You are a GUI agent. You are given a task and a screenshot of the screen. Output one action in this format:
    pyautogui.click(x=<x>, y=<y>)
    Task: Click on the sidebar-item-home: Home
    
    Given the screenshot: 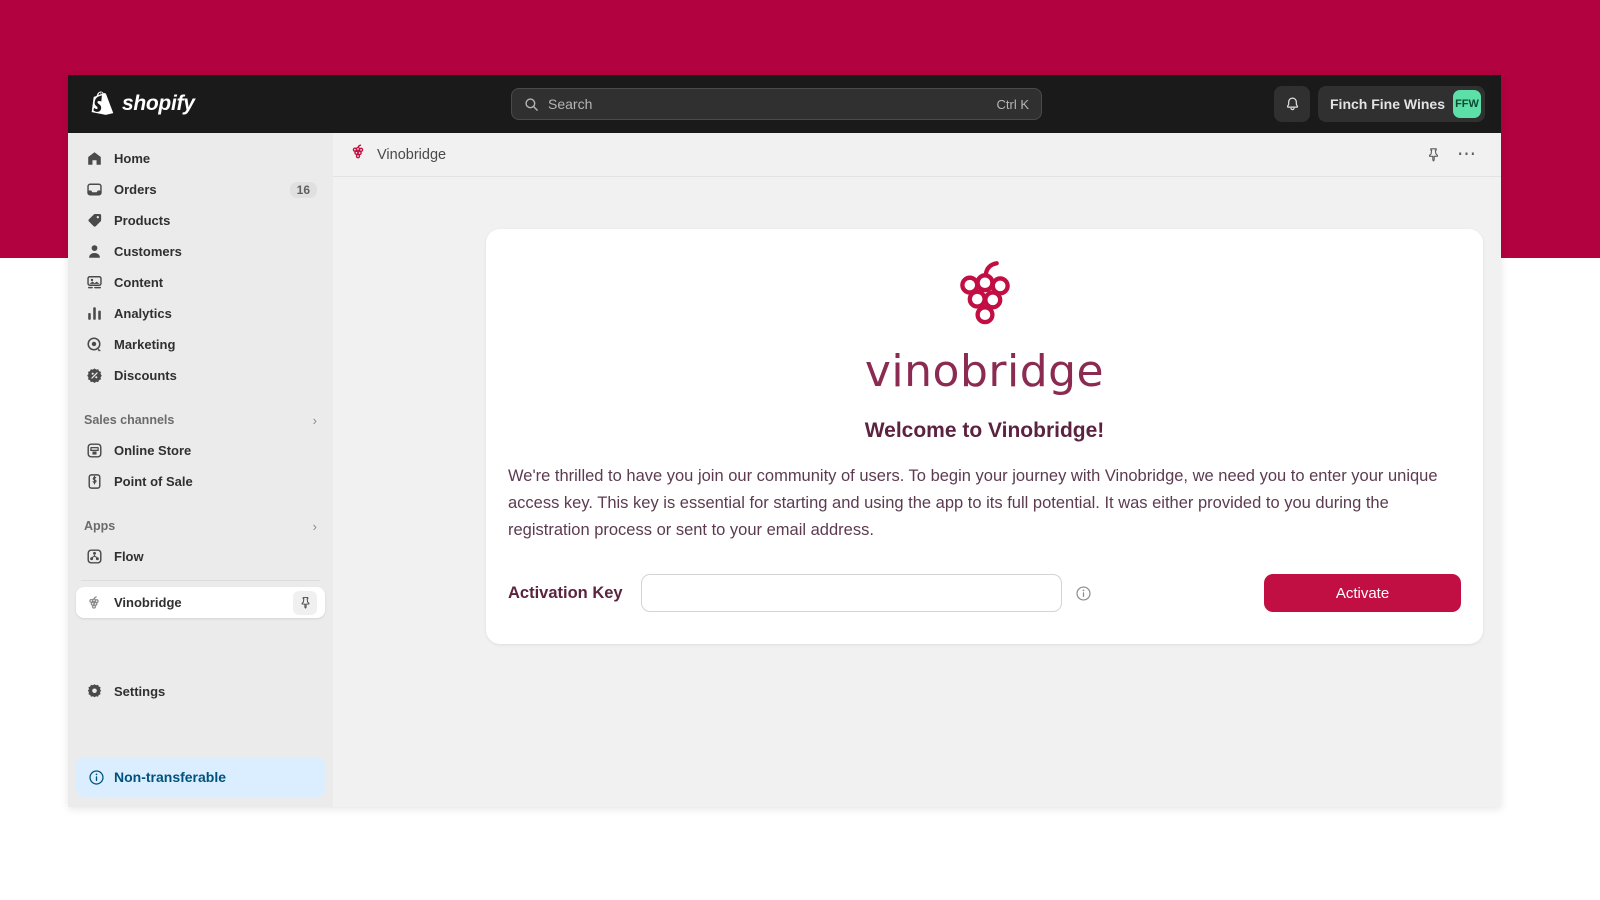 What is the action you would take?
    pyautogui.click(x=200, y=158)
    